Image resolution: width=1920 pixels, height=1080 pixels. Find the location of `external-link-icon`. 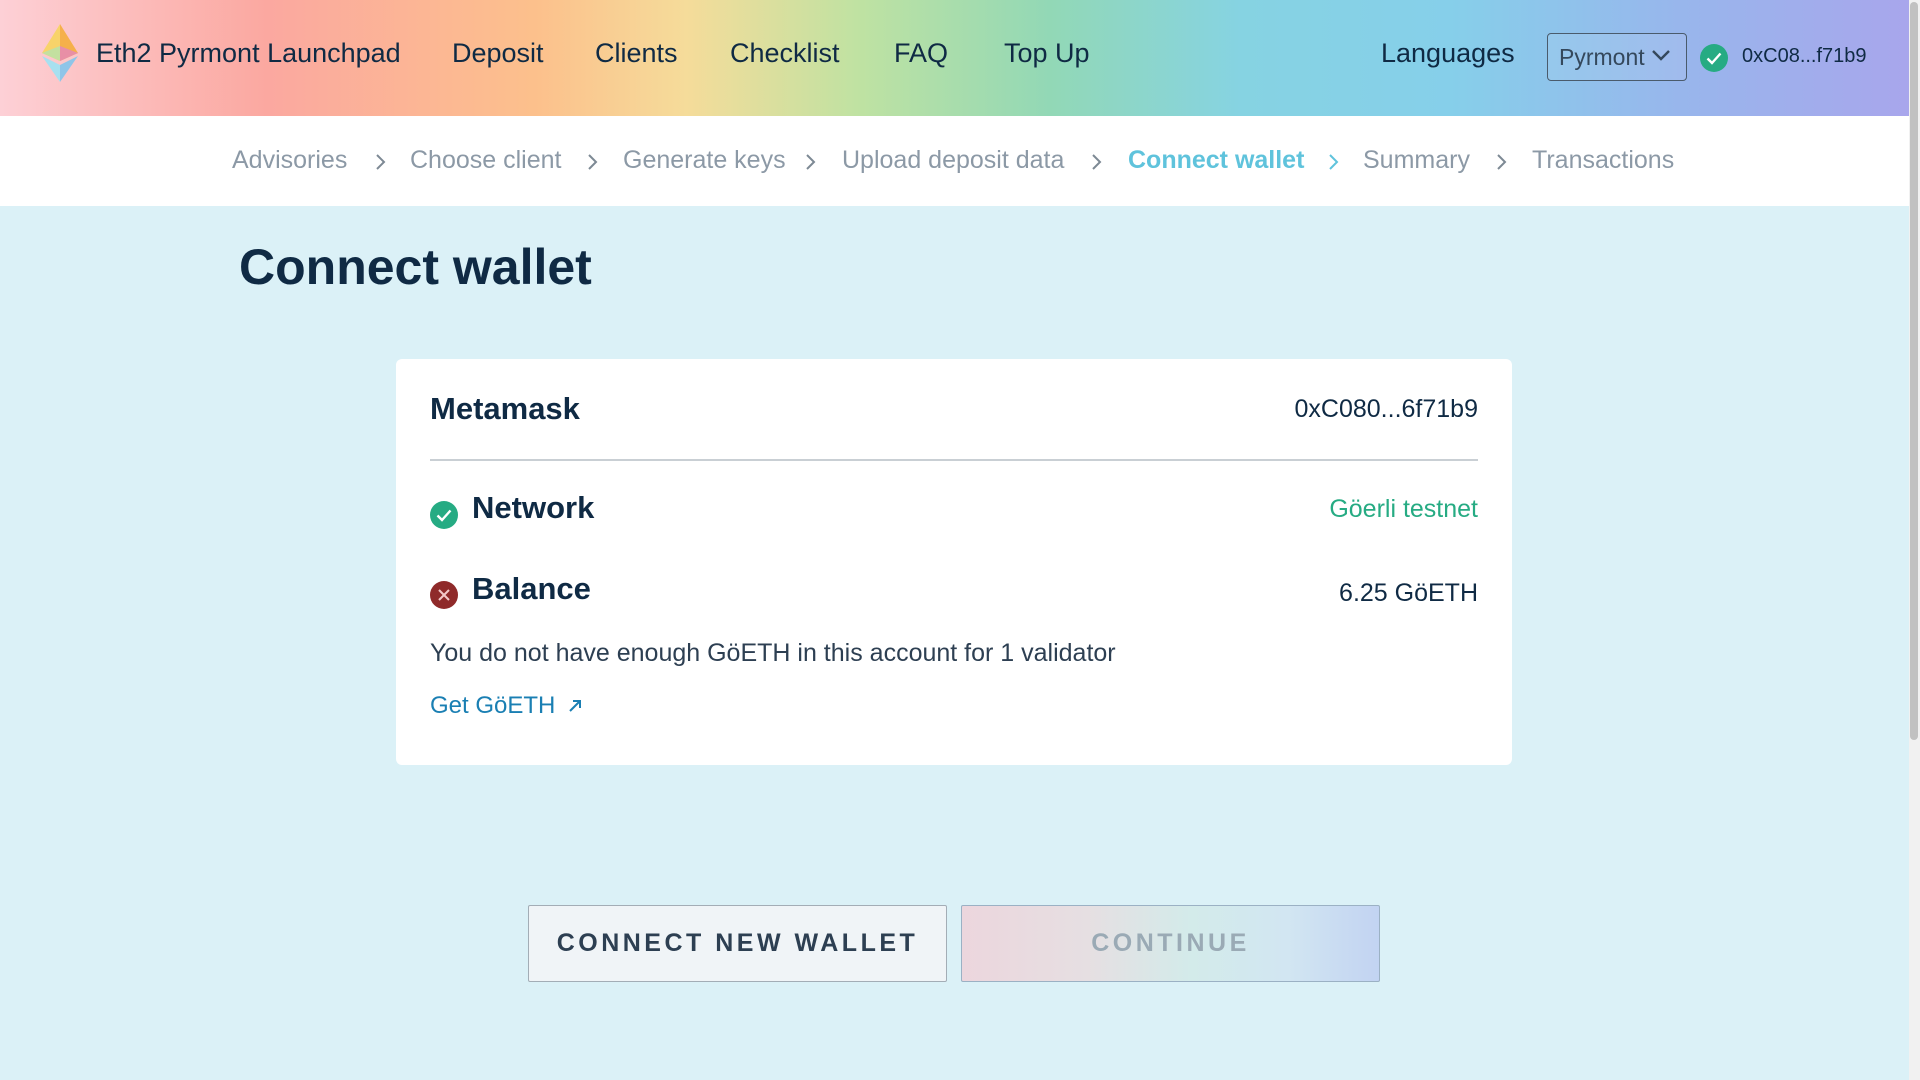

external-link-icon is located at coordinates (575, 706).